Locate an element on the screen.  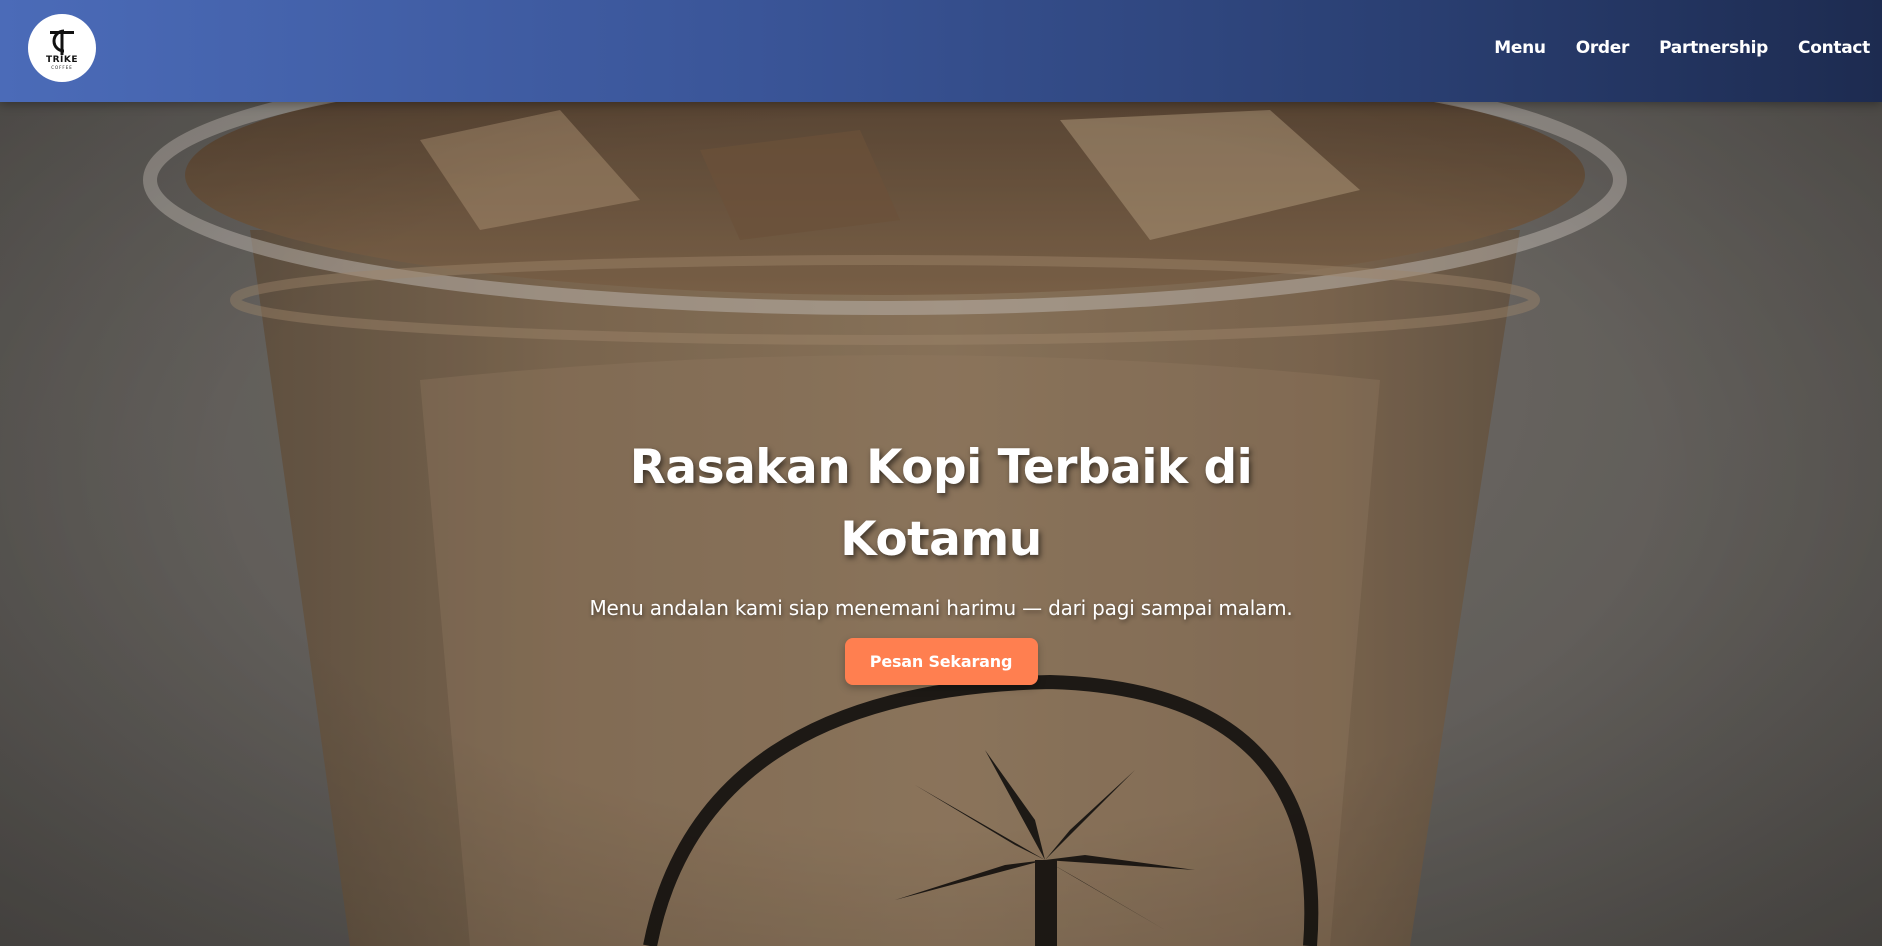
main-nav: Menu Order Partnership Contact is located at coordinates (1682, 48).